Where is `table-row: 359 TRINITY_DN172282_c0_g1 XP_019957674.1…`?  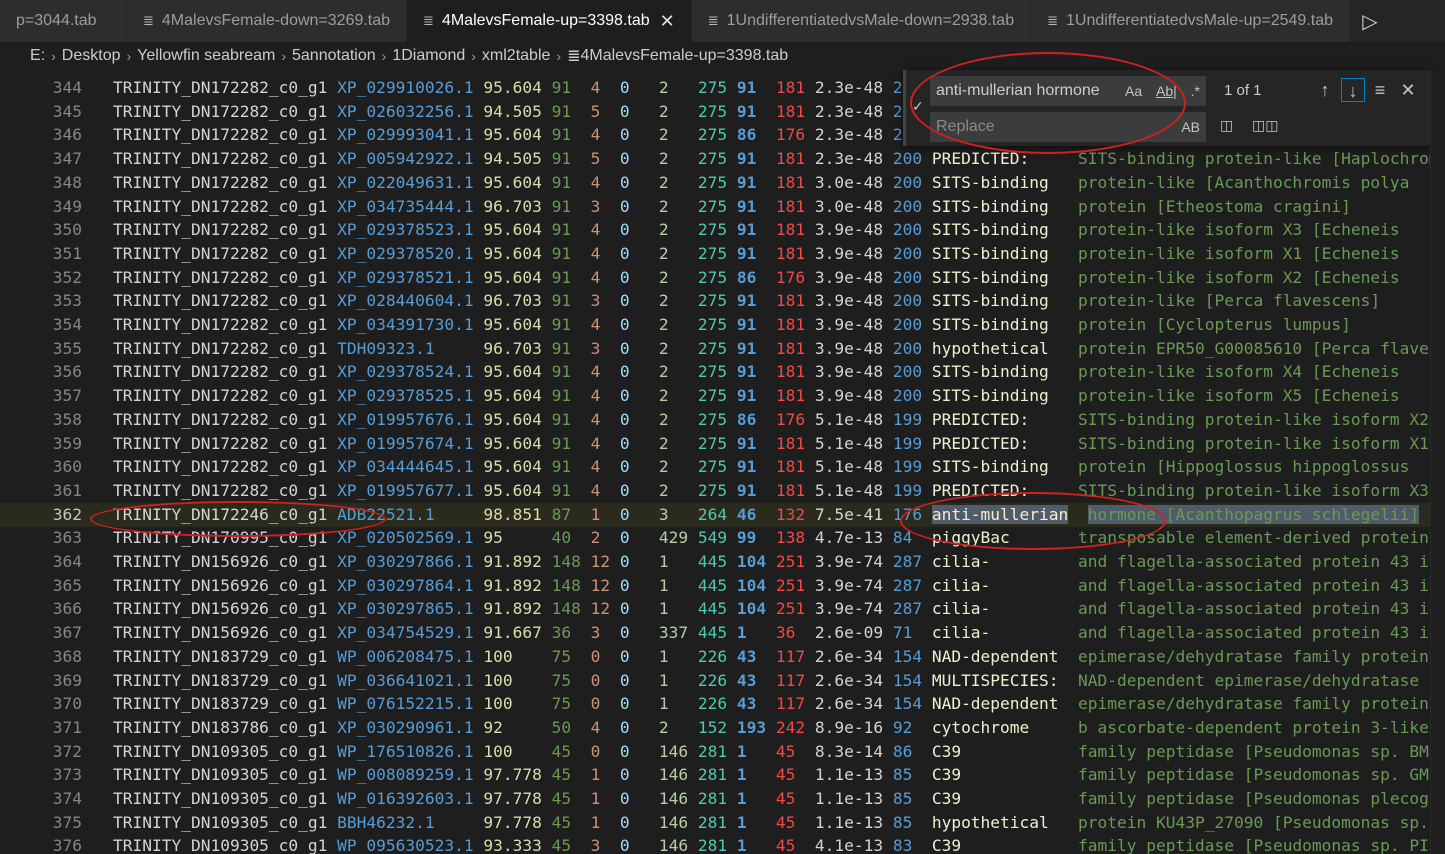
table-row: 359 TRINITY_DN172282_c0_g1 XP_019957674.1… is located at coordinates (722, 444).